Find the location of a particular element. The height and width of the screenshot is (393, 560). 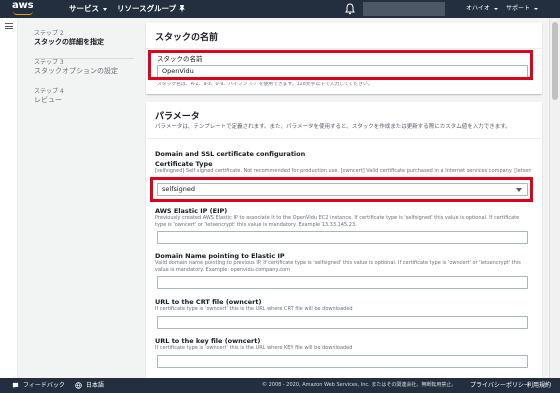

region-menu: オハイオ is located at coordinates (482, 9).